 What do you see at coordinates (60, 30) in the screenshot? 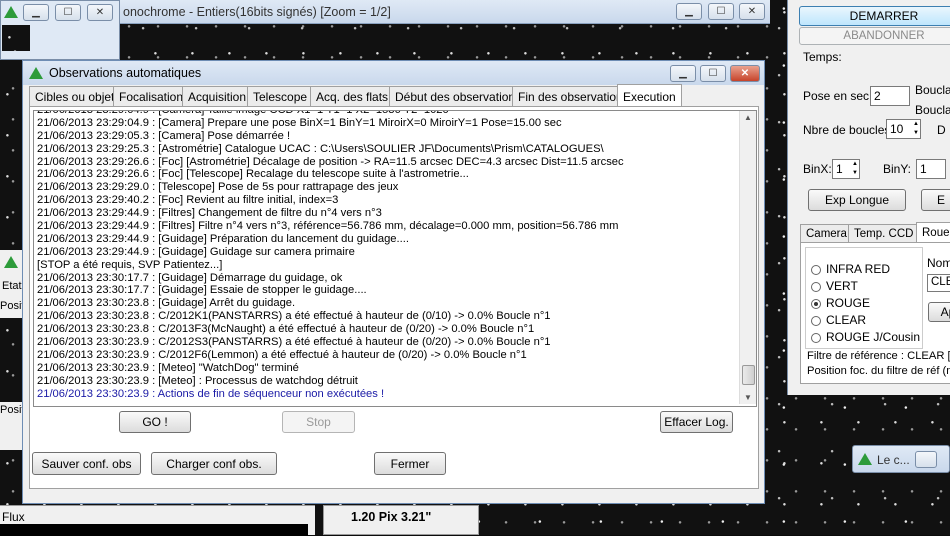
I see `left-small-window: ▁ ☐ ✕` at bounding box center [60, 30].